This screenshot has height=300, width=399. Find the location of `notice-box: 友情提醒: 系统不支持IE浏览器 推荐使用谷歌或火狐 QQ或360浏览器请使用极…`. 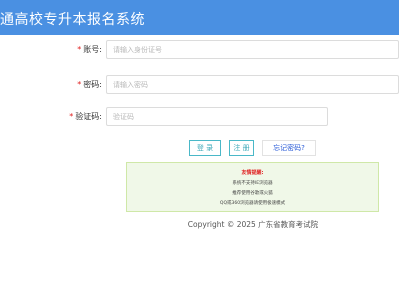

notice-box: 友情提醒: 系统不支持IE浏览器 推荐使用谷歌或火狐 QQ或360浏览器请使用极… is located at coordinates (252, 187).